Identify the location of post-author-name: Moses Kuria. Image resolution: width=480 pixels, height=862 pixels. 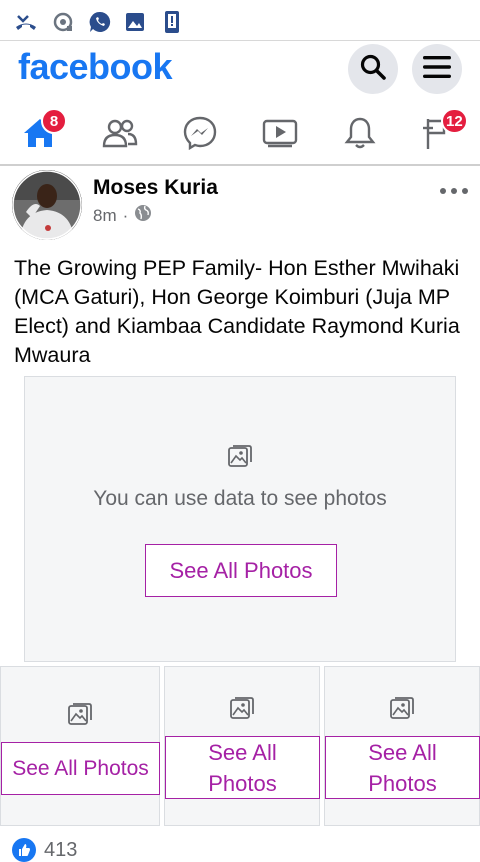
(155, 188).